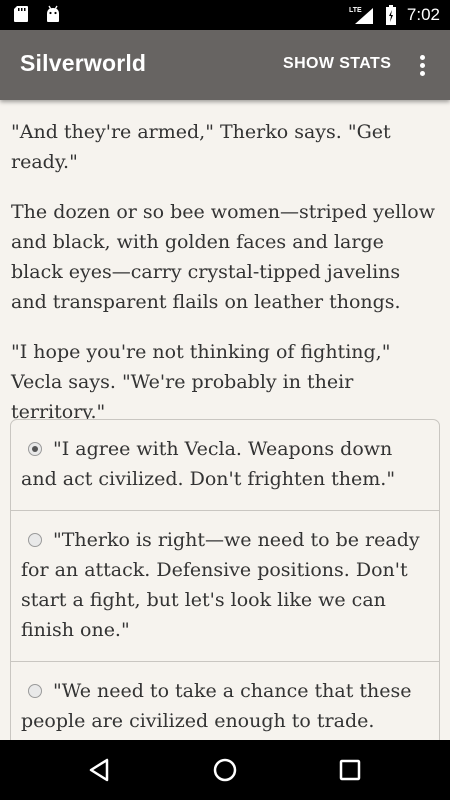 The width and height of the screenshot is (450, 800). I want to click on status-bar: LTE 7:02, so click(225, 15).